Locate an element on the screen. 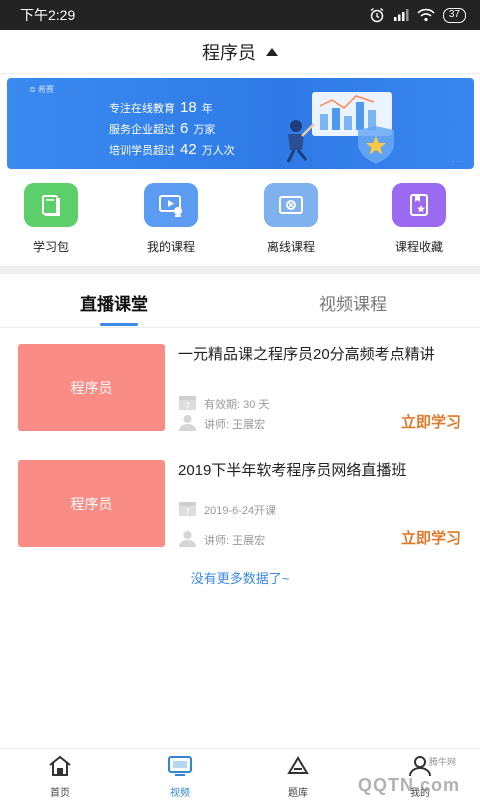 Image resolution: width=480 pixels, height=800 pixels. caret-up-icon is located at coordinates (272, 51).